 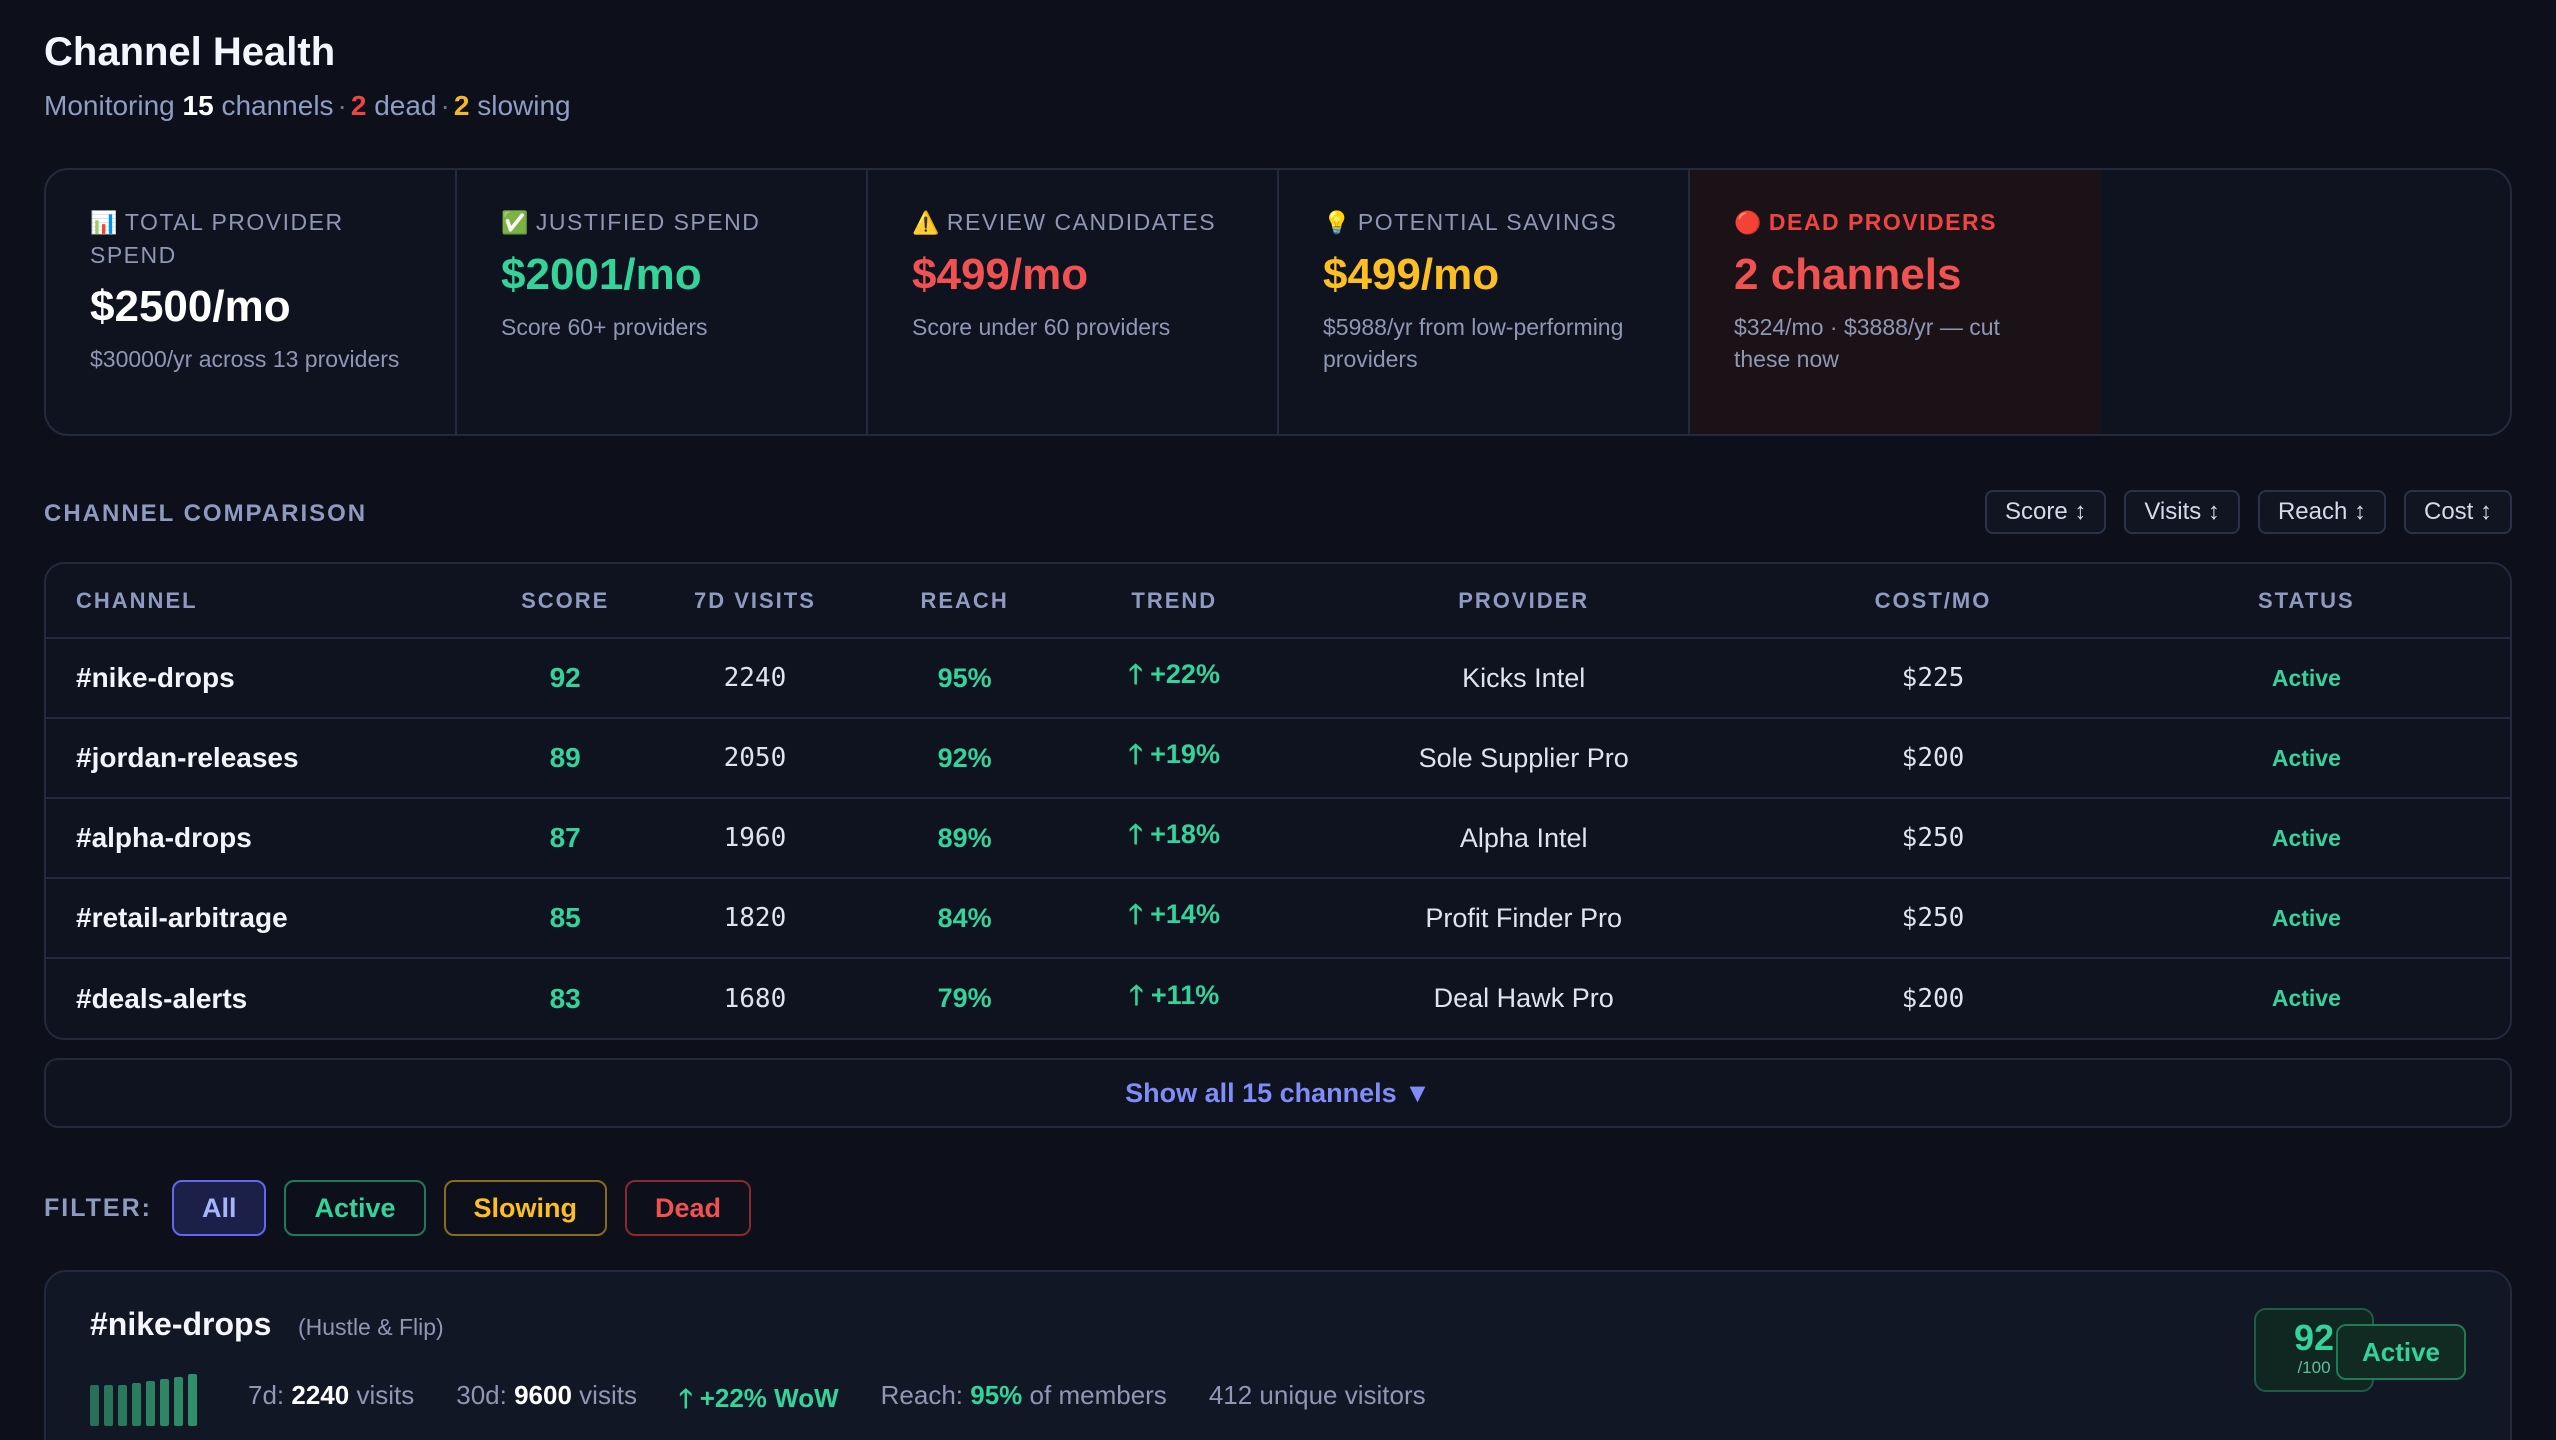 I want to click on card-value: $2001/mo, so click(x=601, y=274).